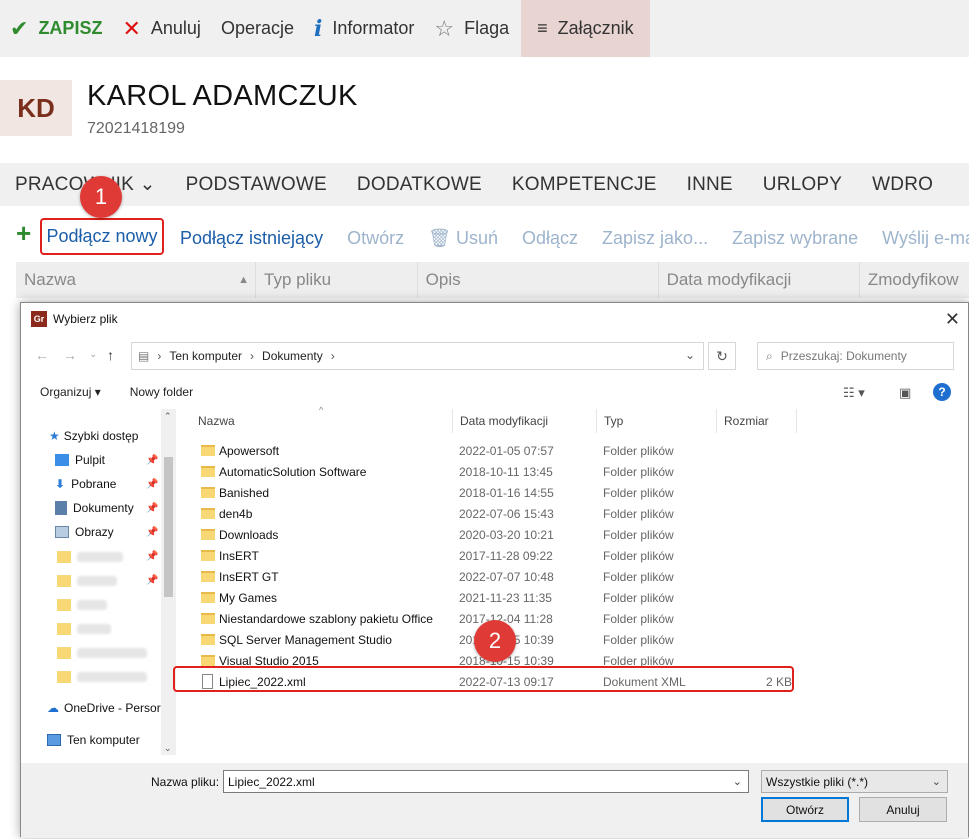 Image resolution: width=969 pixels, height=839 pixels. Describe the element at coordinates (168, 748) in the screenshot. I see `scroll-down-icon: ⌄` at that location.